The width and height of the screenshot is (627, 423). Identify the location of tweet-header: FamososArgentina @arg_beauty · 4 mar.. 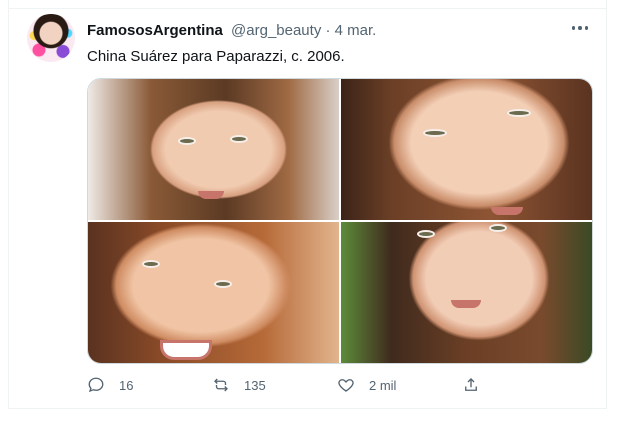
(231, 30).